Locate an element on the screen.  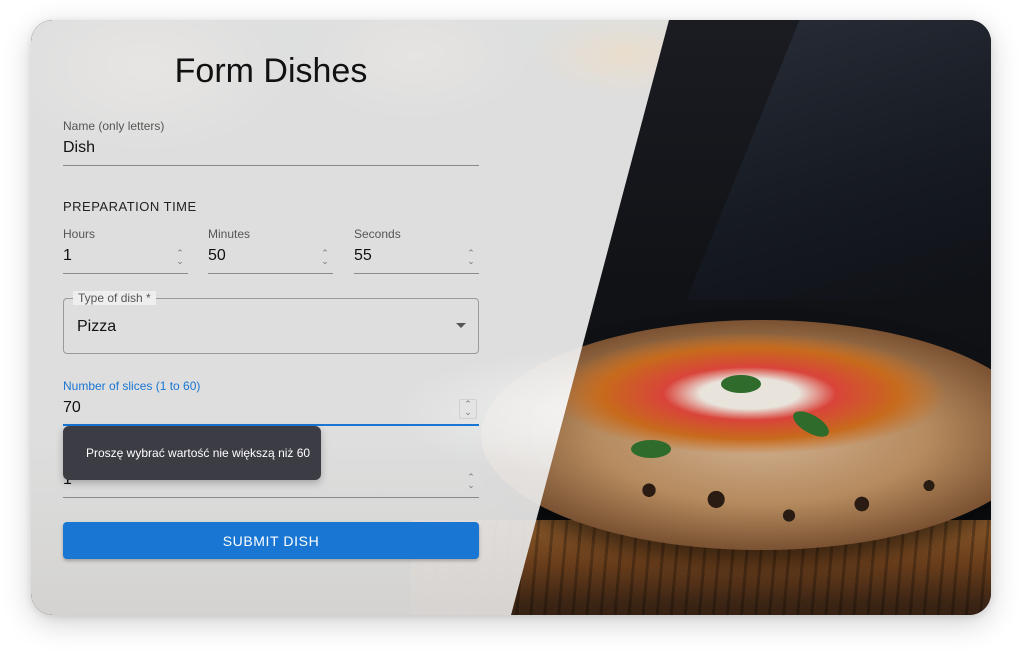
diameter-underline is located at coordinates (271, 497).